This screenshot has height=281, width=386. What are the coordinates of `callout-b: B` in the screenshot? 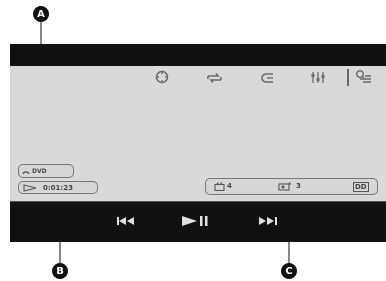 It's located at (60, 271).